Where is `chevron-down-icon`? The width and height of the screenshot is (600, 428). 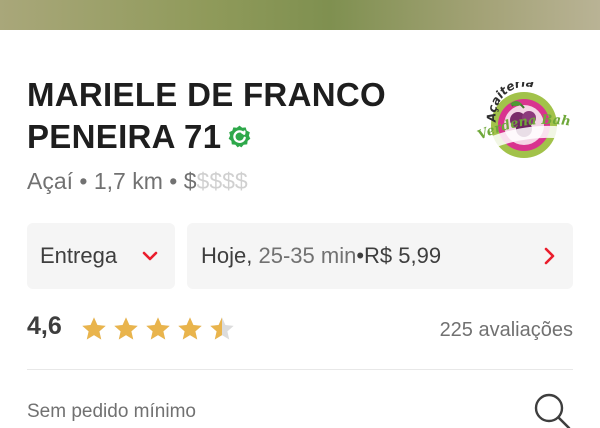 chevron-down-icon is located at coordinates (150, 256).